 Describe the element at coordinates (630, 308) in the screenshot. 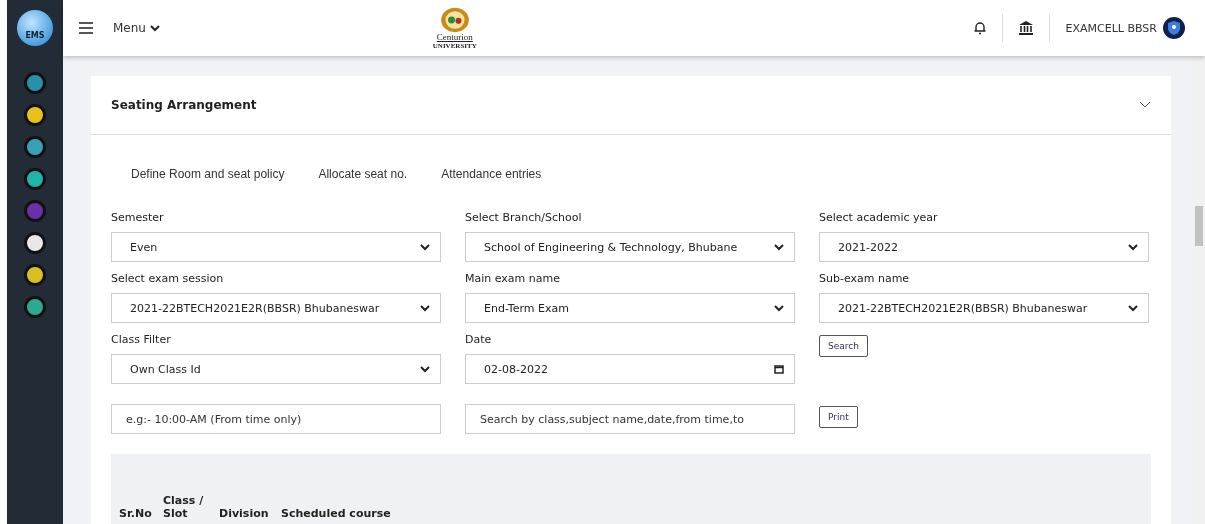

I see `select-field: End-Term Exam` at that location.